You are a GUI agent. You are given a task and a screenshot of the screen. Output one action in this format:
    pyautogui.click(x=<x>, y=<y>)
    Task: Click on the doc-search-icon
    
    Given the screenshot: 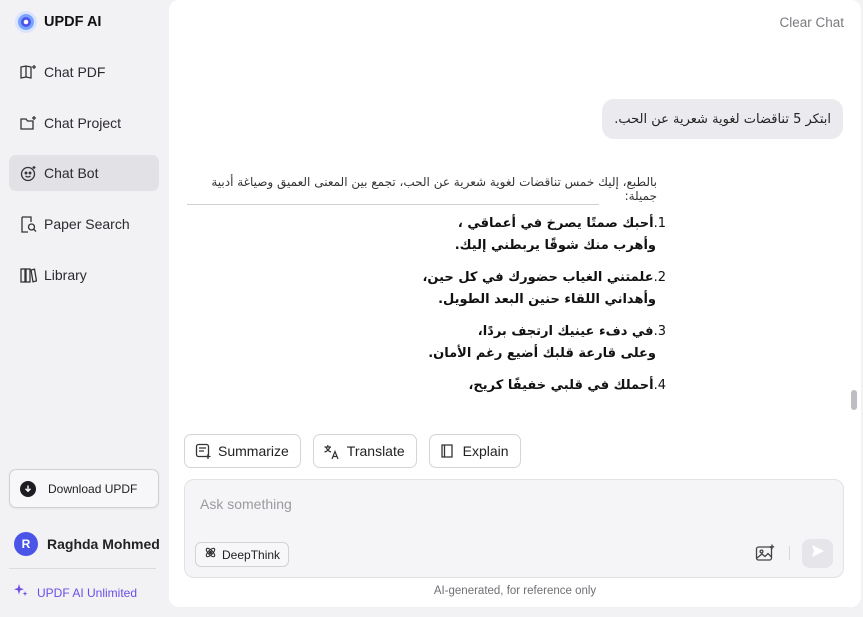 What is the action you would take?
    pyautogui.click(x=28, y=224)
    